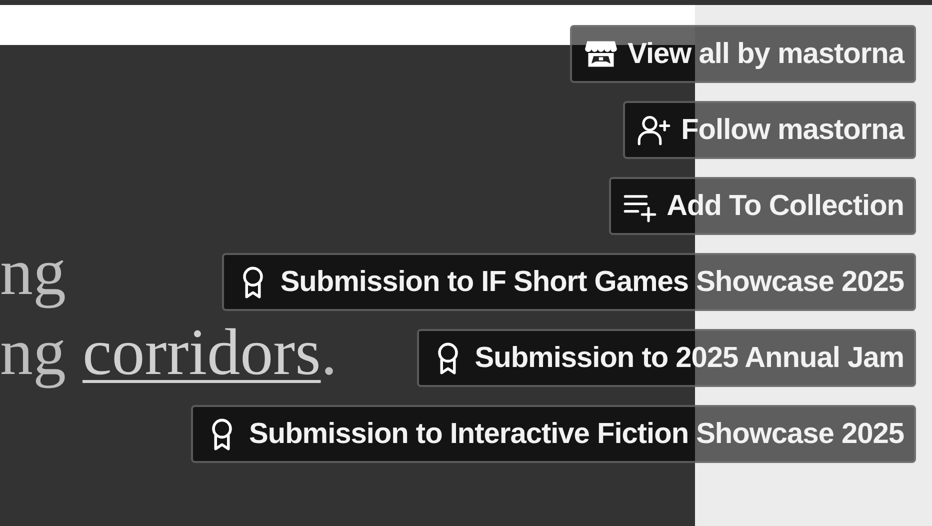  What do you see at coordinates (654, 130) in the screenshot?
I see `add-user-icon` at bounding box center [654, 130].